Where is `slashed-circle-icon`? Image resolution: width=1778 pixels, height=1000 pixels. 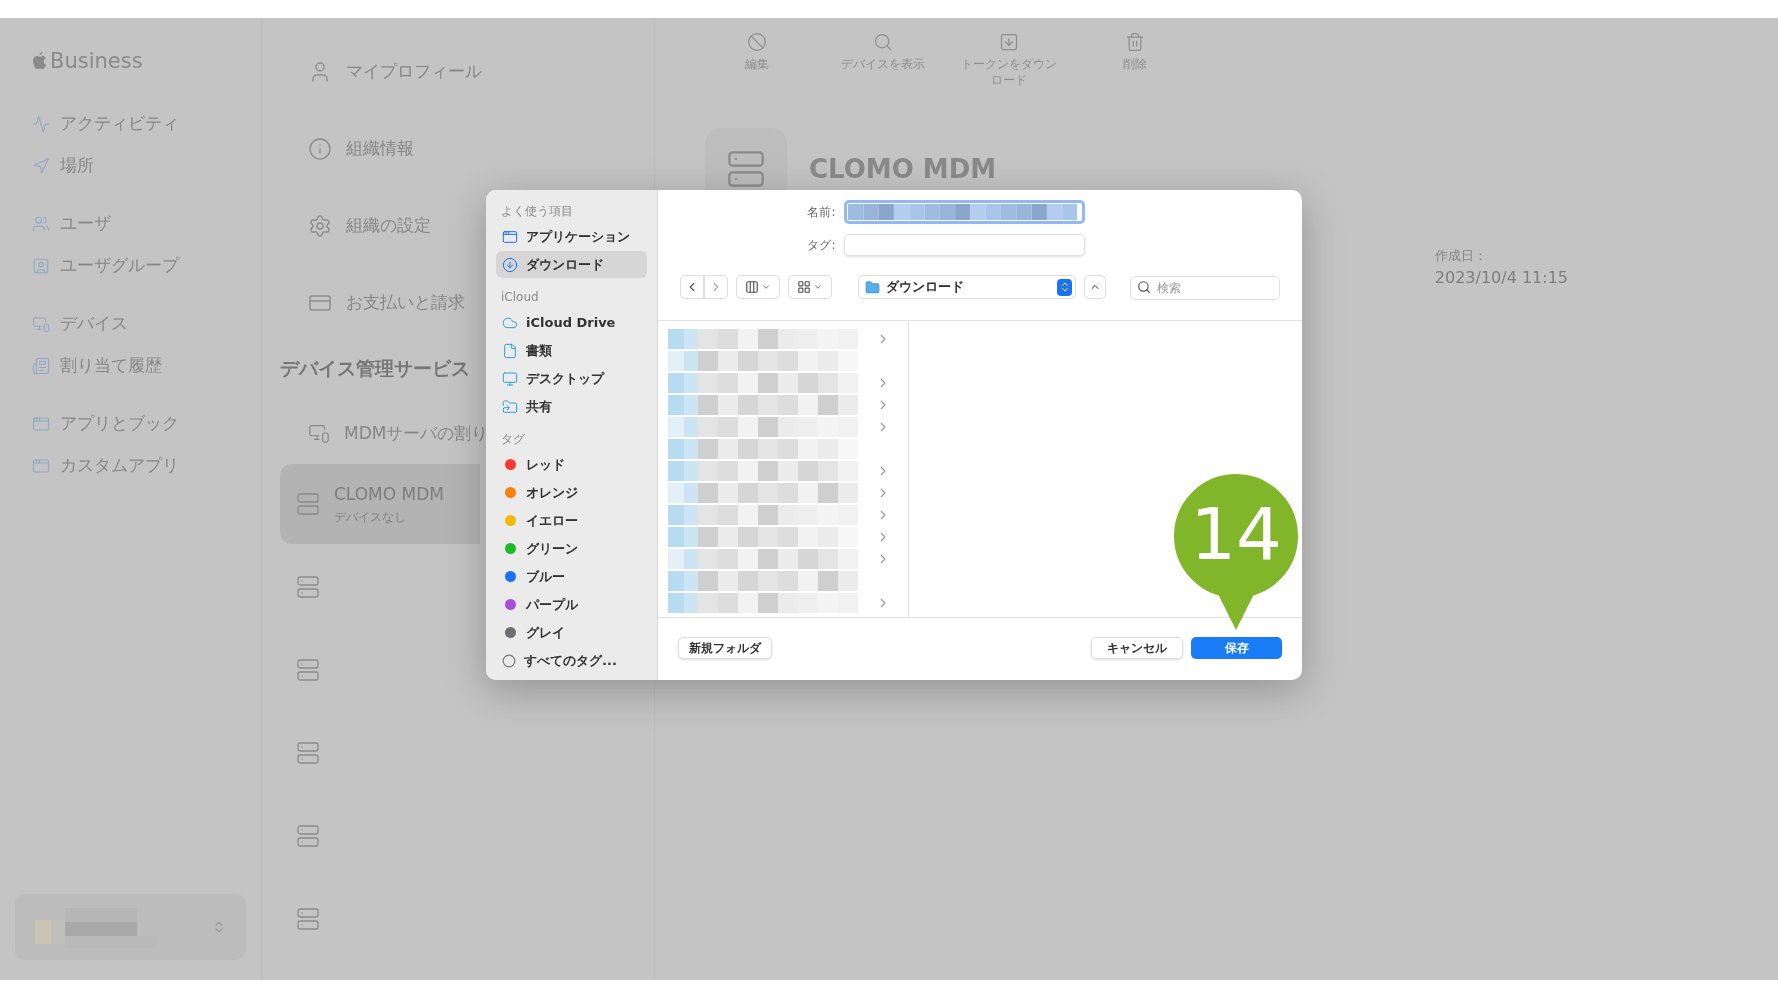 slashed-circle-icon is located at coordinates (757, 42).